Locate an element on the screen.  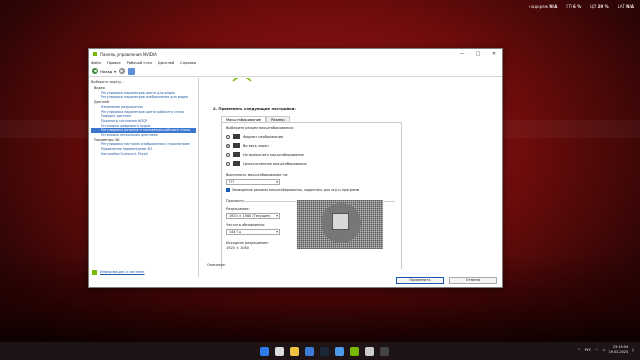
menu-desktop: Рабочий стол is located at coordinates (139, 63).